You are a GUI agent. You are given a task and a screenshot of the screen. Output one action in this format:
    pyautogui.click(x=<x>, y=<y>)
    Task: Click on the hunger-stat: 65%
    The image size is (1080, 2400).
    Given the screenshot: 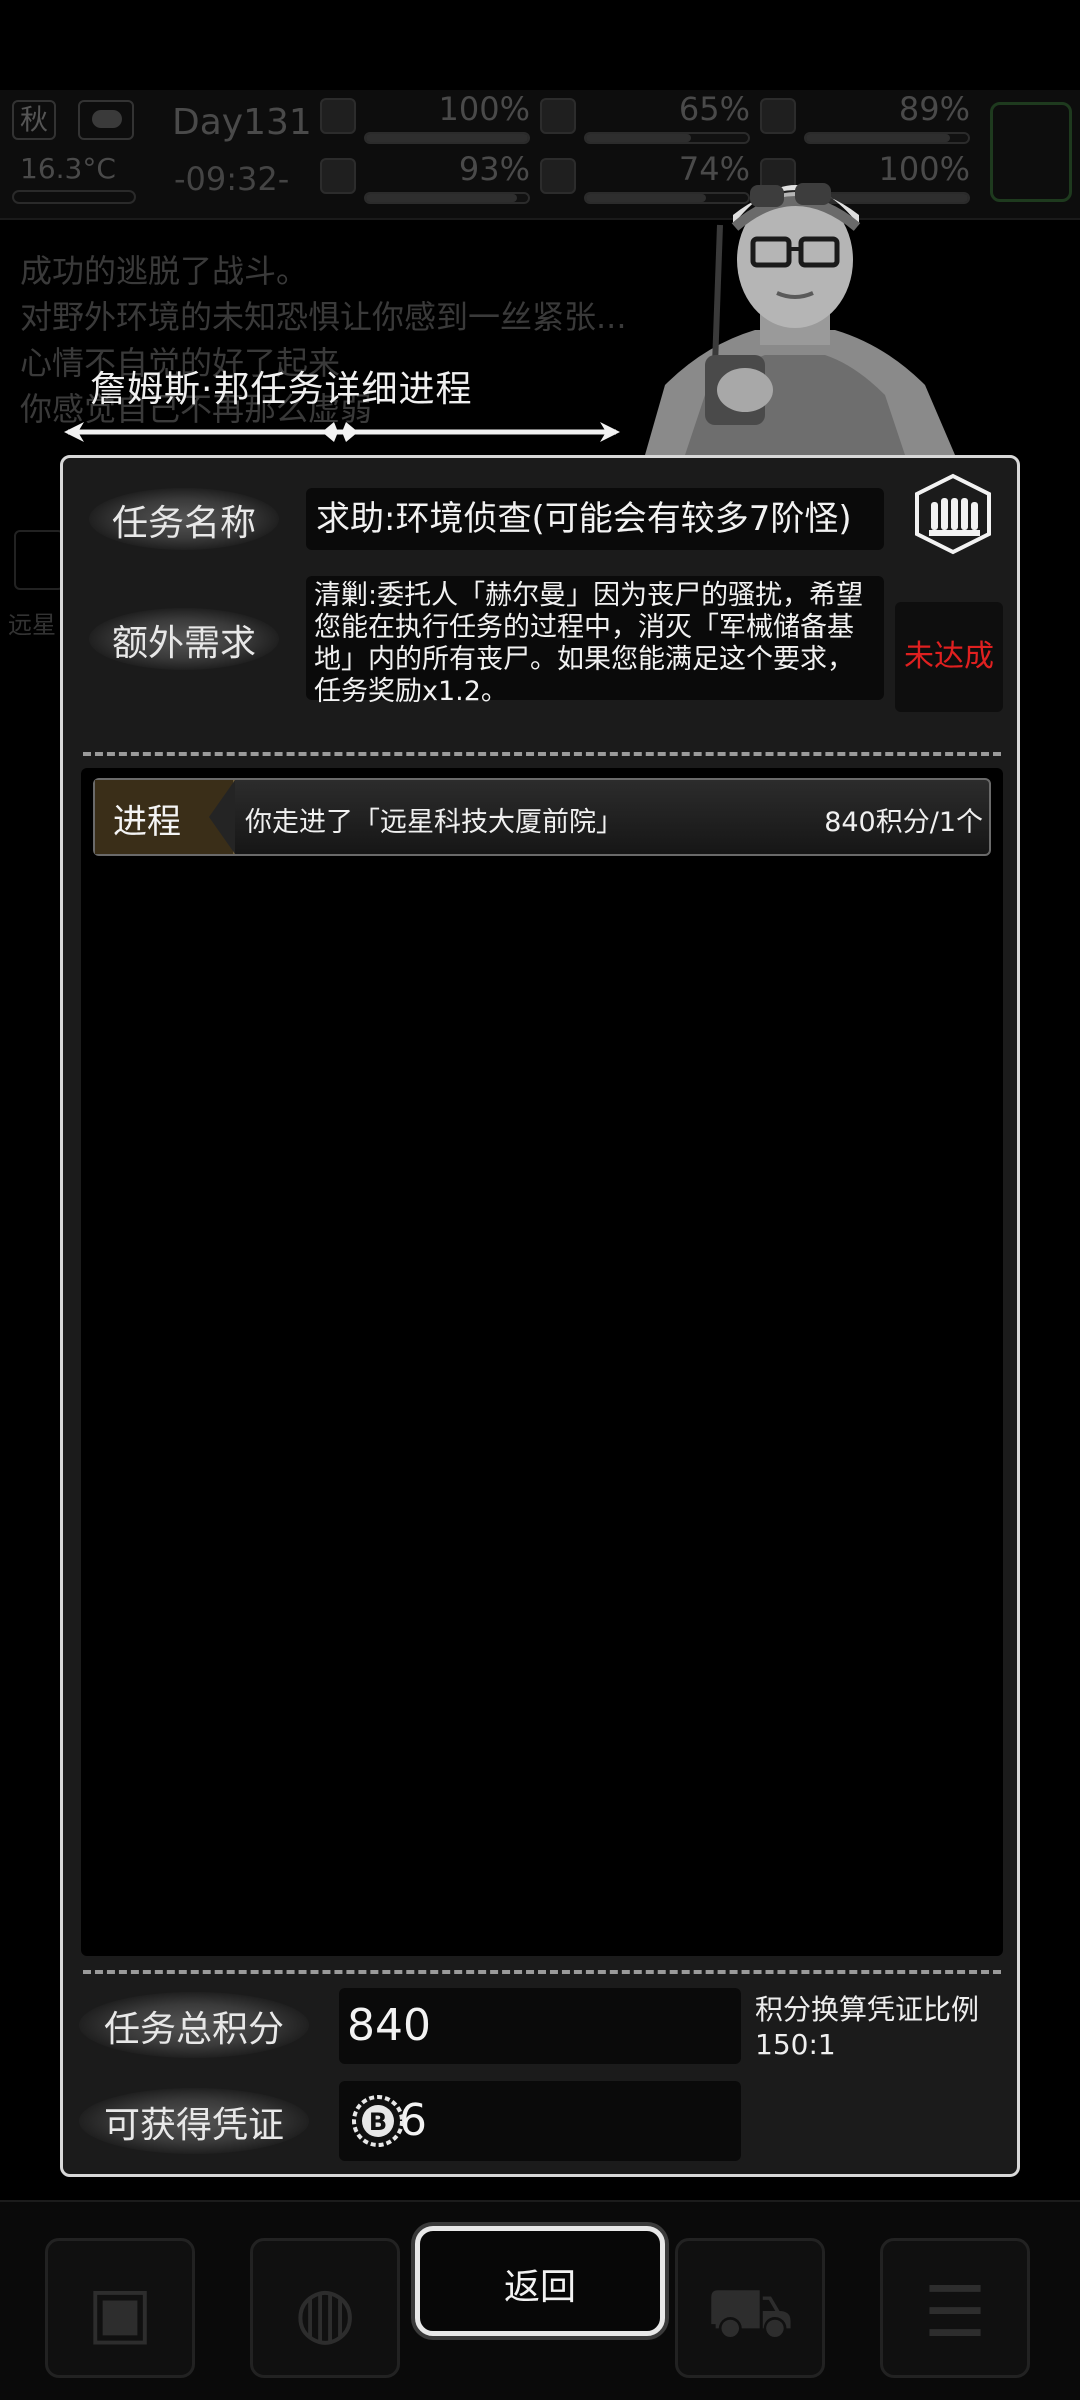 What is the action you would take?
    pyautogui.click(x=645, y=117)
    